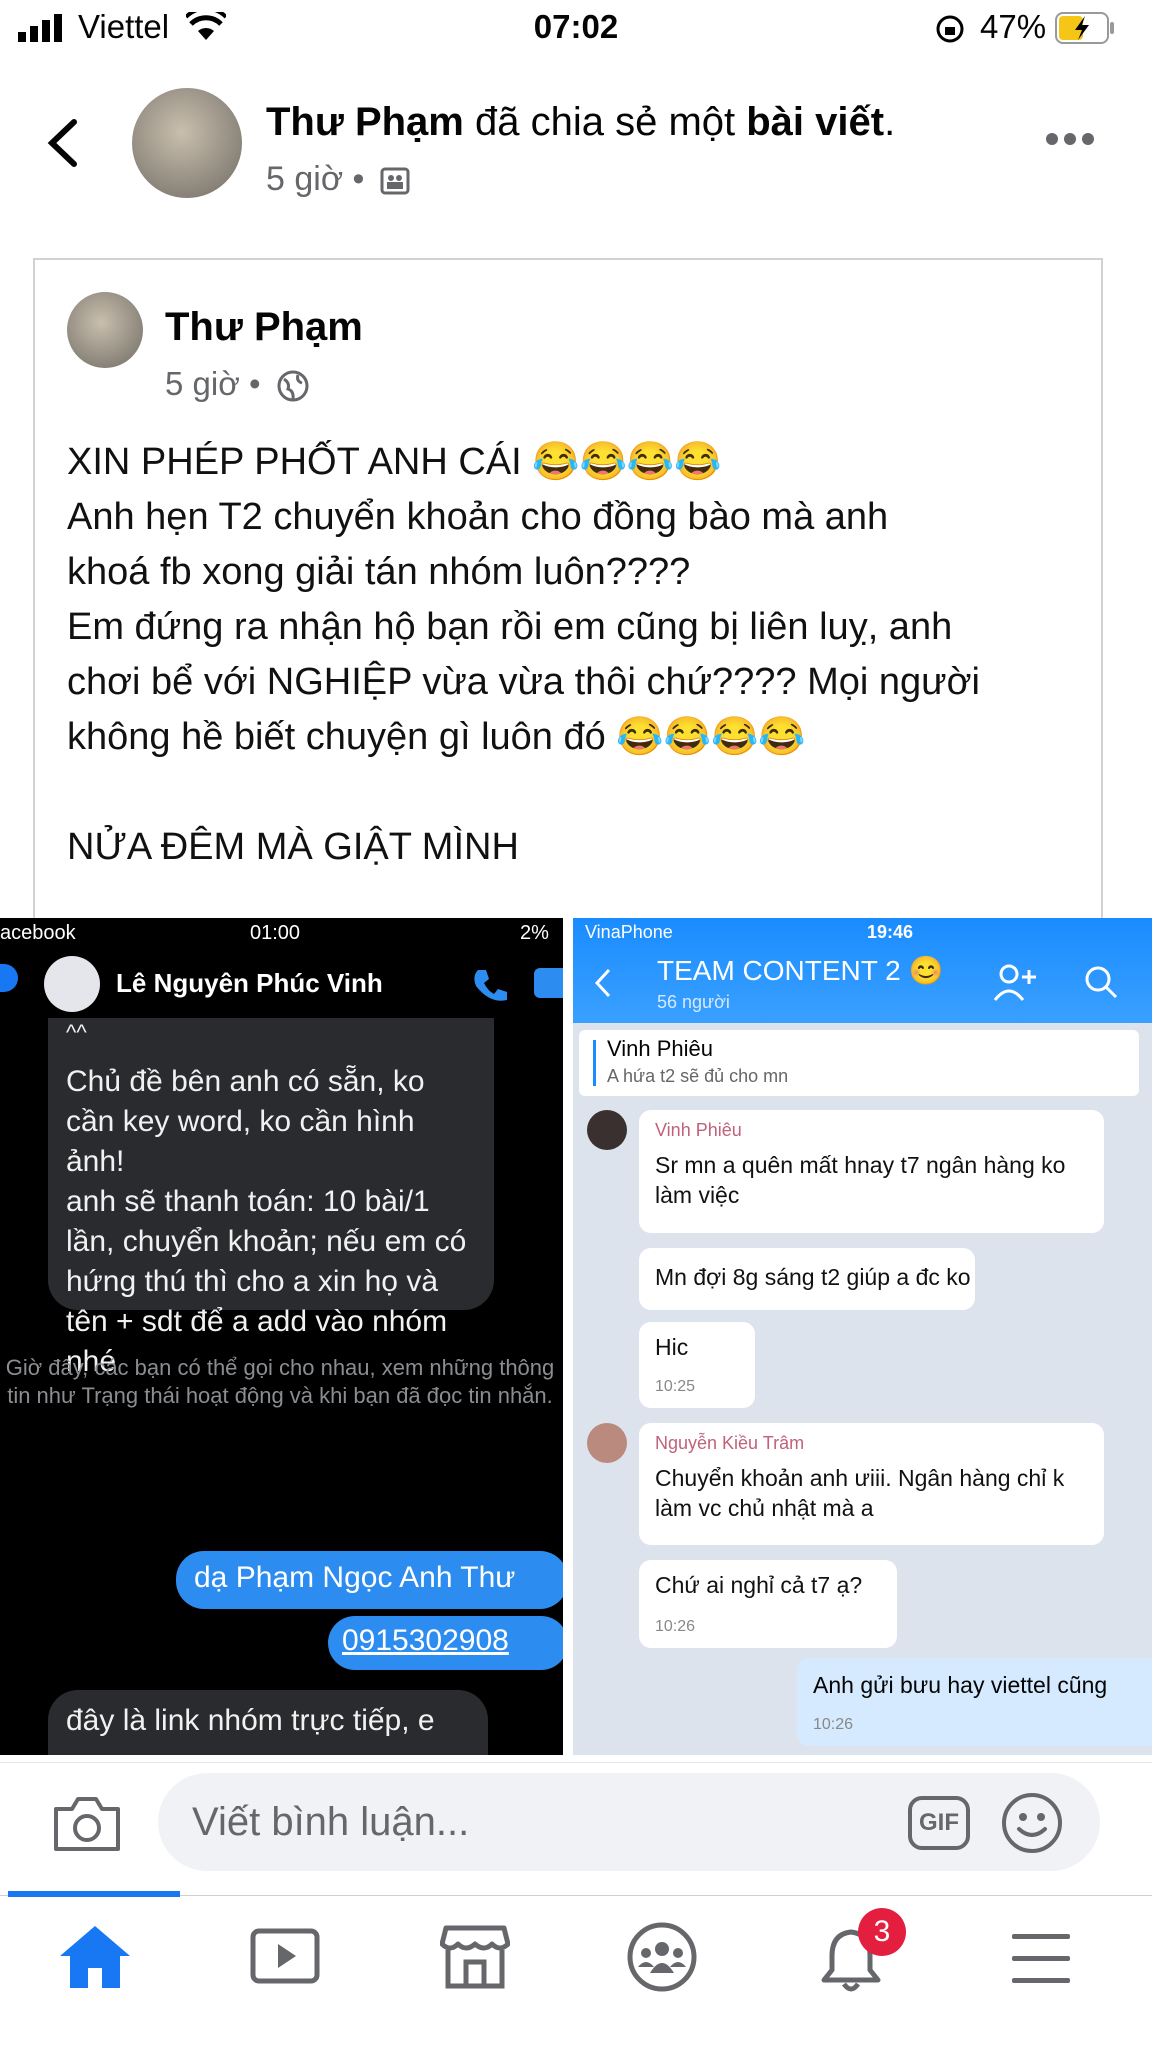 The height and width of the screenshot is (2049, 1152). What do you see at coordinates (315, 179) in the screenshot?
I see `header-time: 5 giờ •` at bounding box center [315, 179].